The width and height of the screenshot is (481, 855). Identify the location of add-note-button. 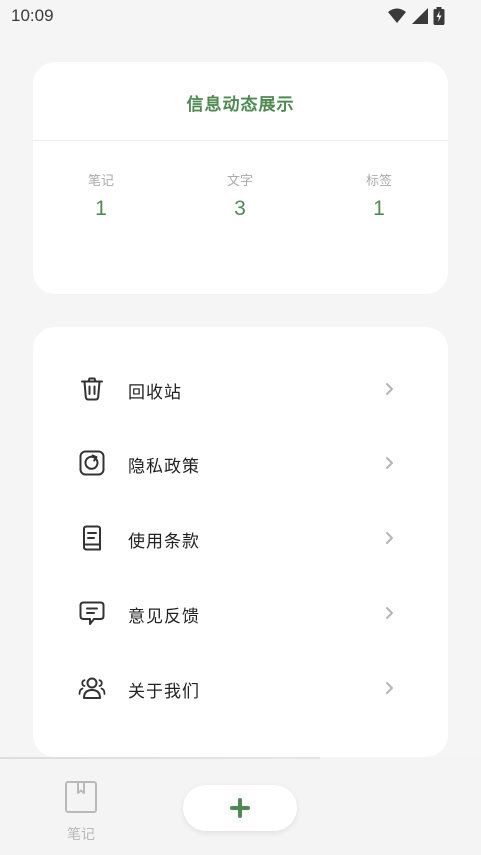
(240, 808).